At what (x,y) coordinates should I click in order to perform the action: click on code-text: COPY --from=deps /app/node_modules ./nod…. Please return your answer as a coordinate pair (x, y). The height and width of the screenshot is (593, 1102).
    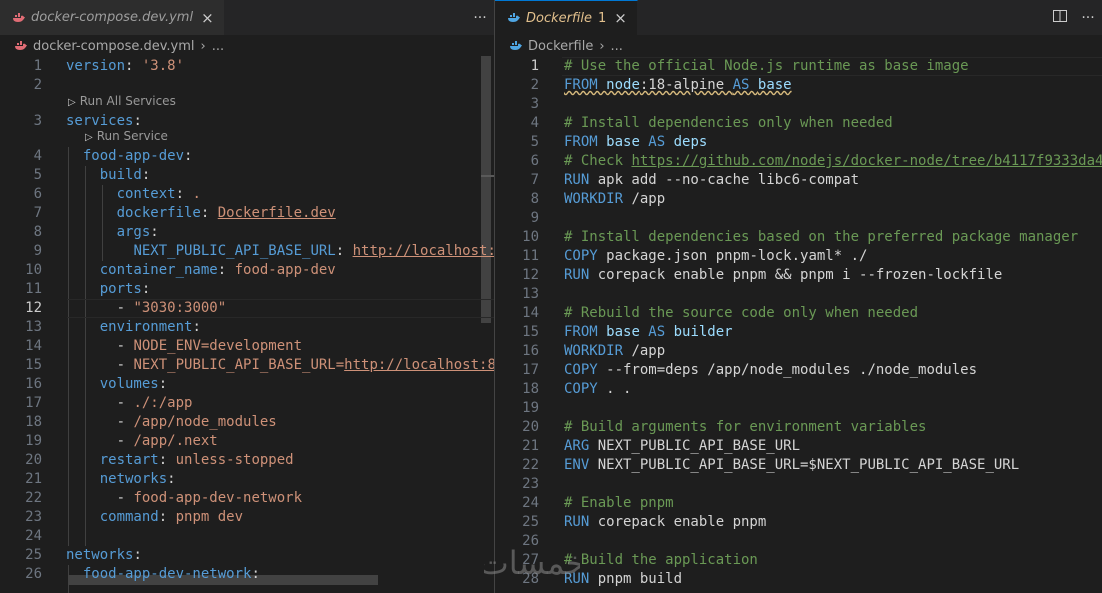
    Looking at the image, I should click on (770, 370).